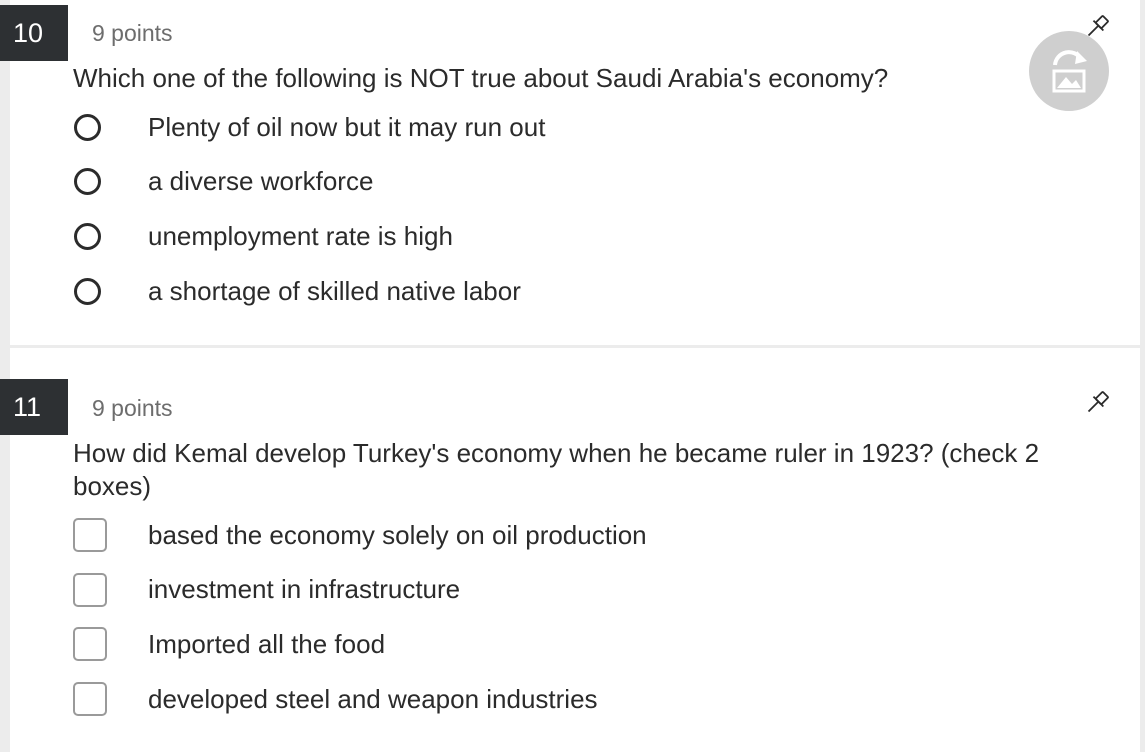  Describe the element at coordinates (34, 407) in the screenshot. I see `question-number-badge: 11` at that location.